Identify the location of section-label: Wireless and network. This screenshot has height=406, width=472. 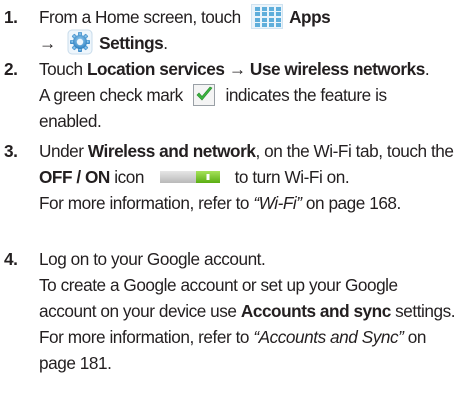
(171, 151).